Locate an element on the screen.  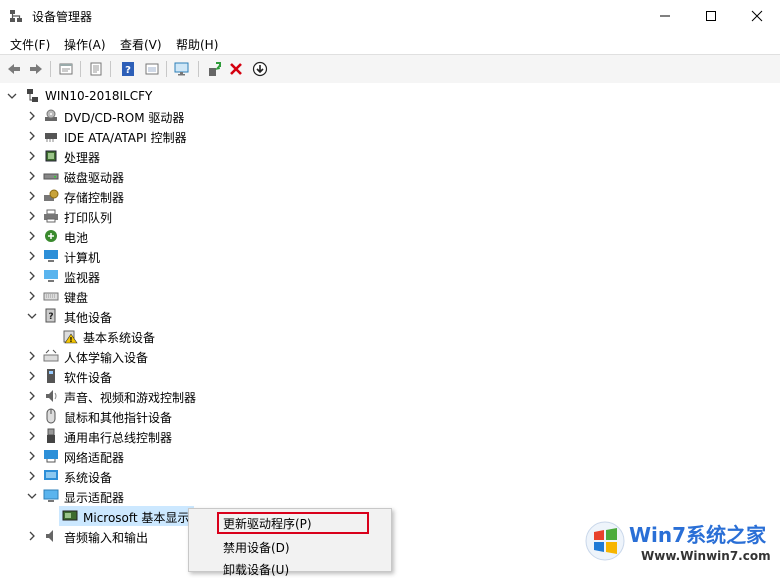
update-driver-icon is located at coordinates (214, 69).